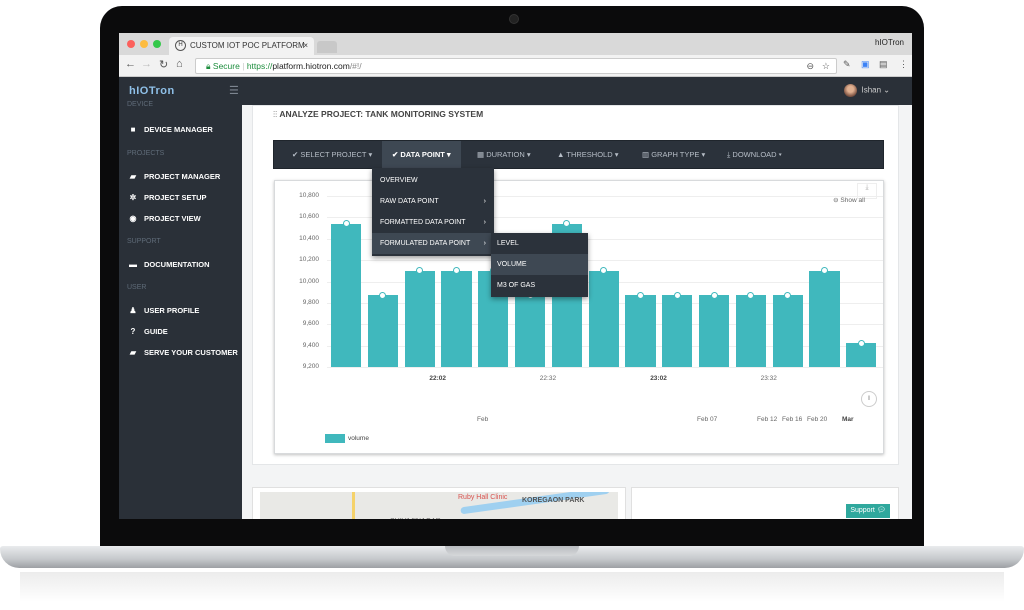 The height and width of the screenshot is (610, 1024). Describe the element at coordinates (836, 200) in the screenshot. I see `zoom-out-icon: ⊖` at that location.